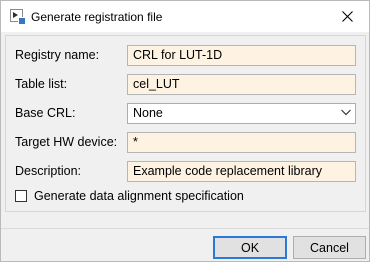 The image size is (370, 262). What do you see at coordinates (97, 17) in the screenshot?
I see `window-title: Generate registration file` at bounding box center [97, 17].